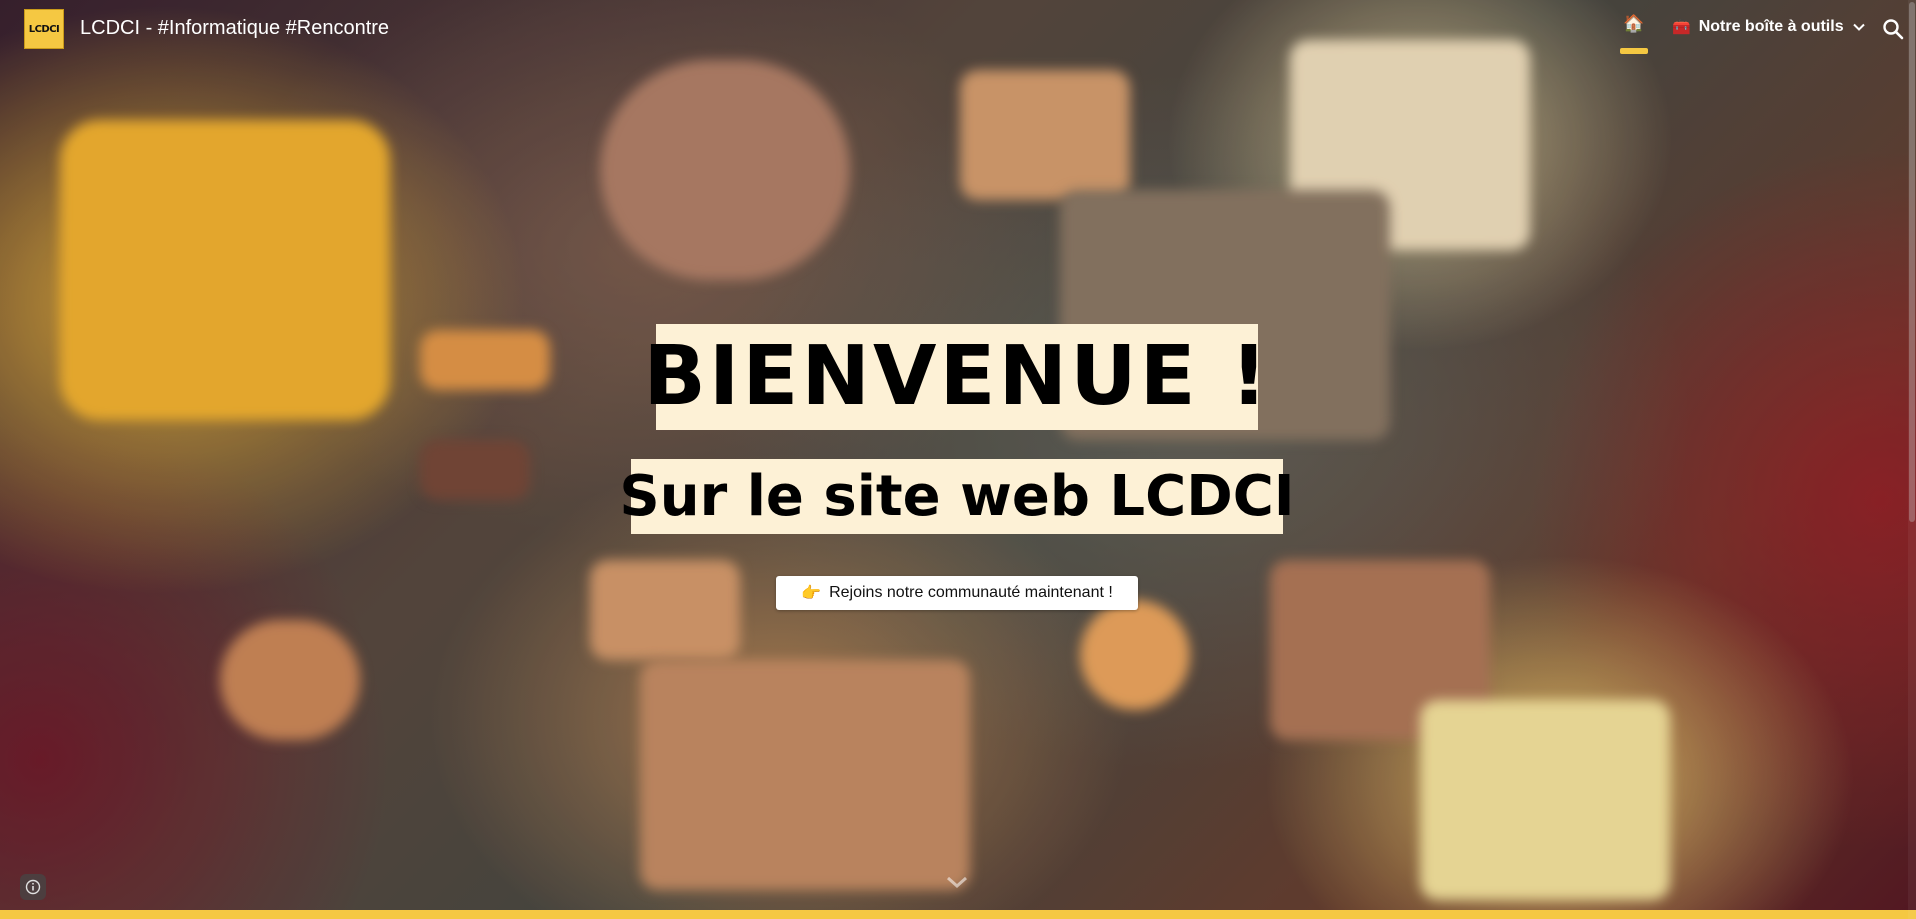 The height and width of the screenshot is (919, 1916). I want to click on hero-subtitle: Sur le site web LCDCI, so click(957, 496).